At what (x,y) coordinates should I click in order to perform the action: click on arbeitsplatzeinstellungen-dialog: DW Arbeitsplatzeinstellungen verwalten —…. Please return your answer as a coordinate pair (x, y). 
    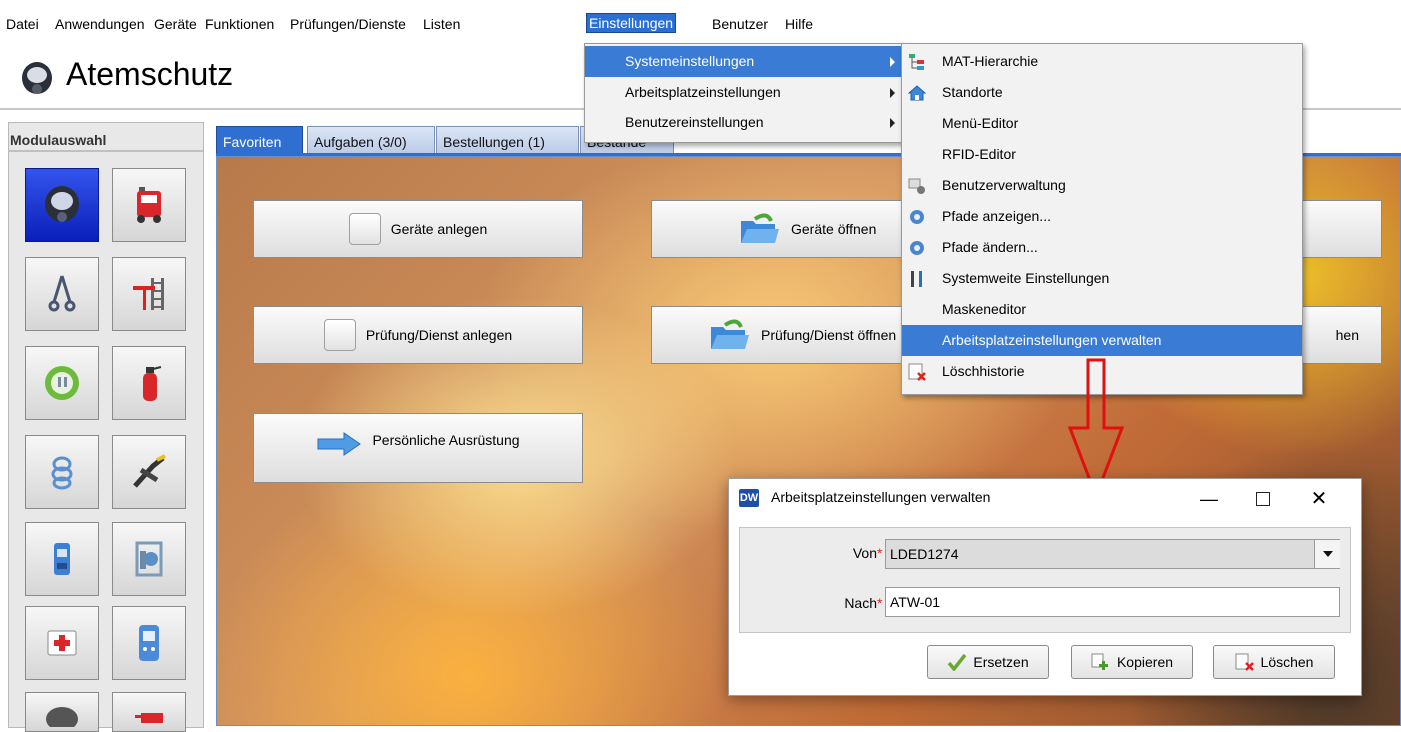
    Looking at the image, I should click on (1045, 587).